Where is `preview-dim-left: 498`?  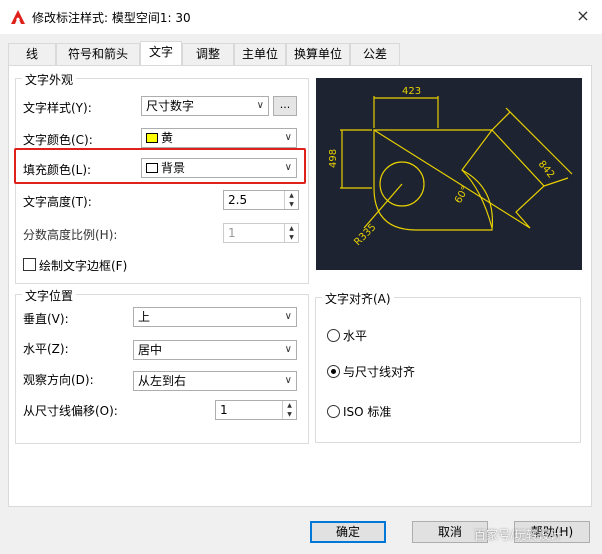
preview-dim-left: 498 is located at coordinates (333, 158).